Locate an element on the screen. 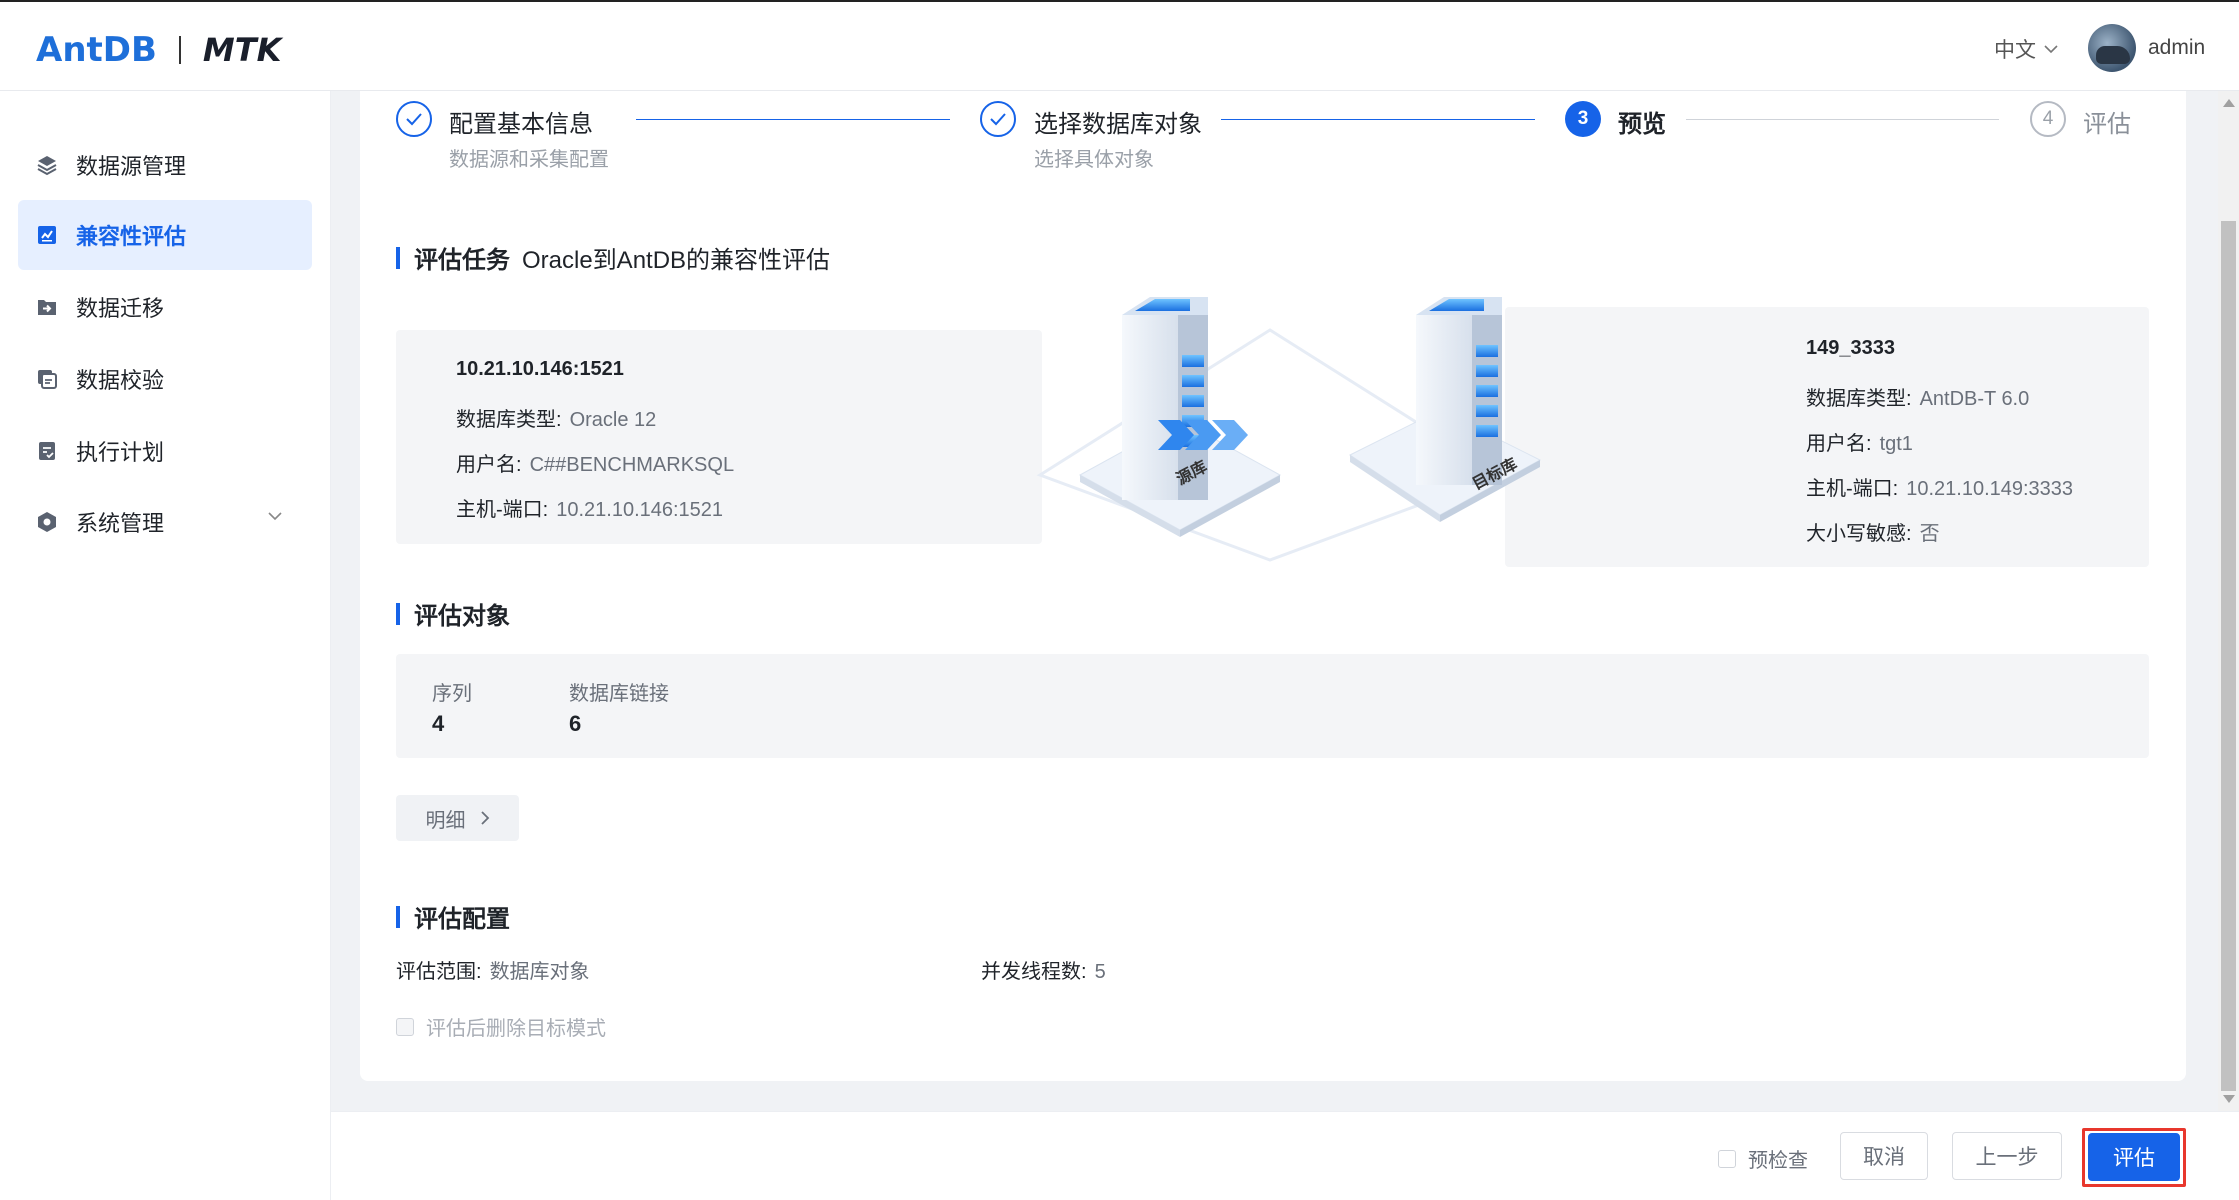  sidebar-item-plan: 执行计划 is located at coordinates (165, 451).